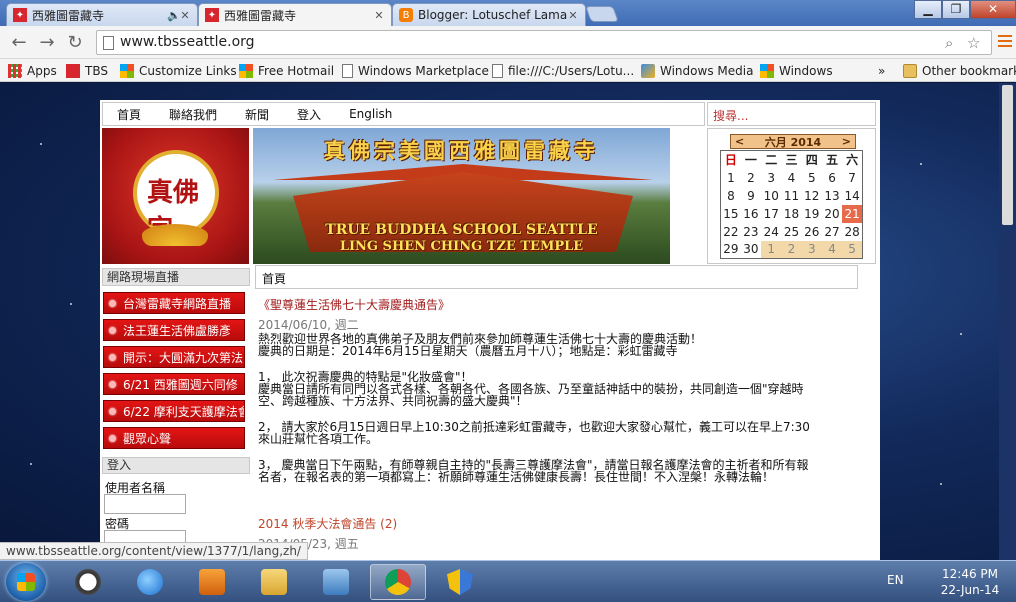  What do you see at coordinates (145, 504) in the screenshot?
I see `username-field` at bounding box center [145, 504].